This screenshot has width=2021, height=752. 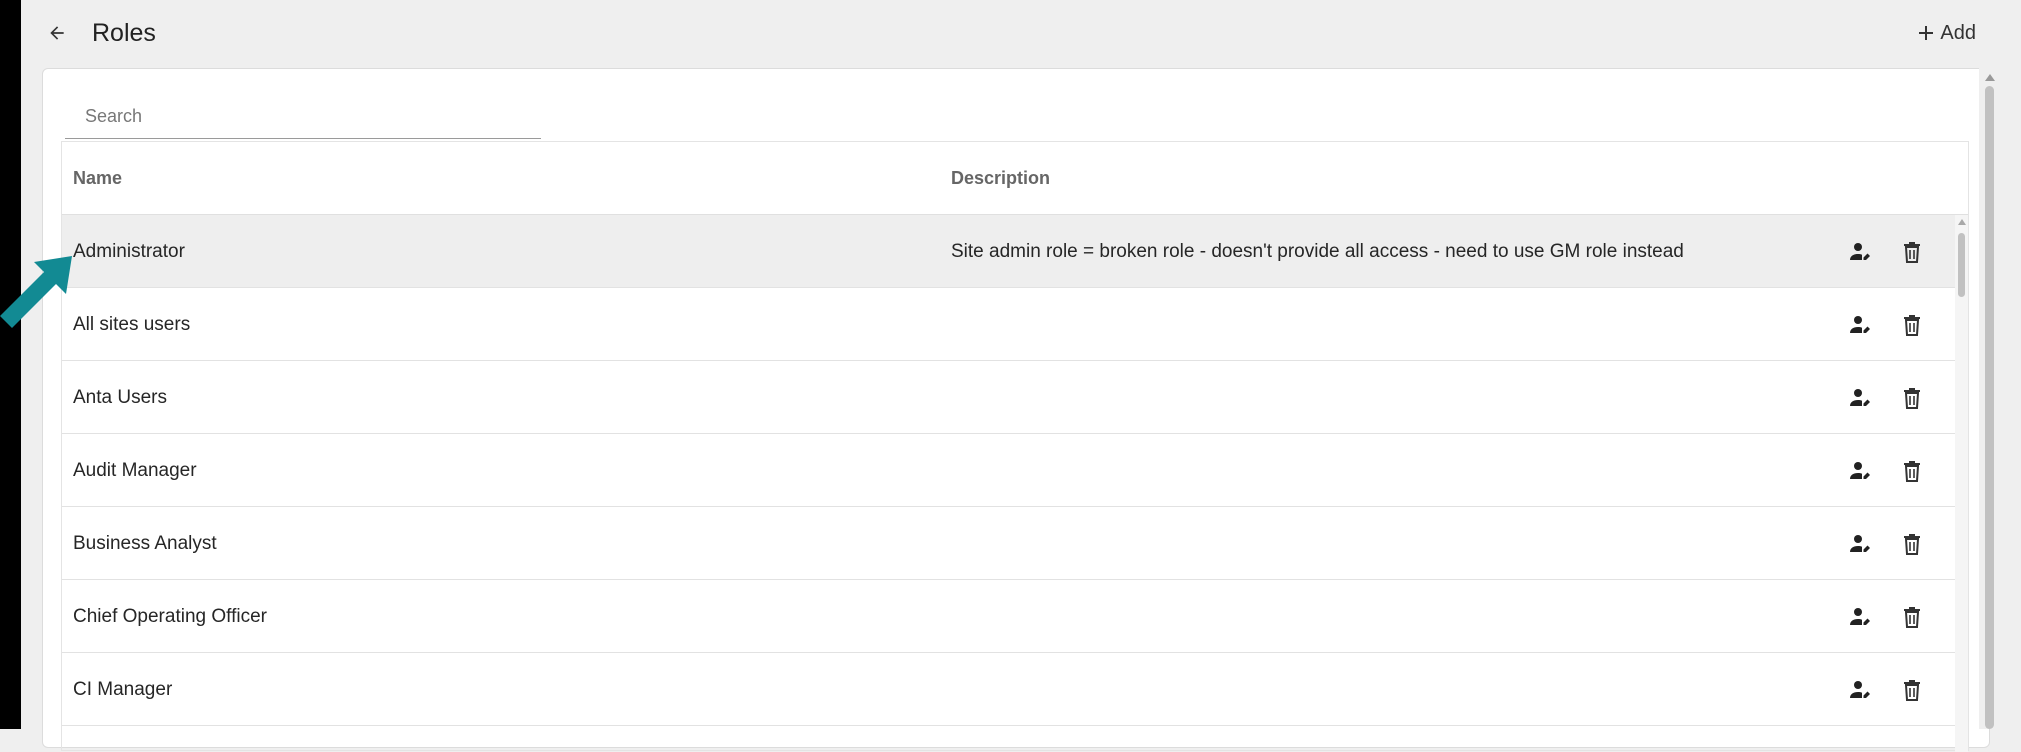 I want to click on table-row: Anta Users, so click(x=1008, y=397).